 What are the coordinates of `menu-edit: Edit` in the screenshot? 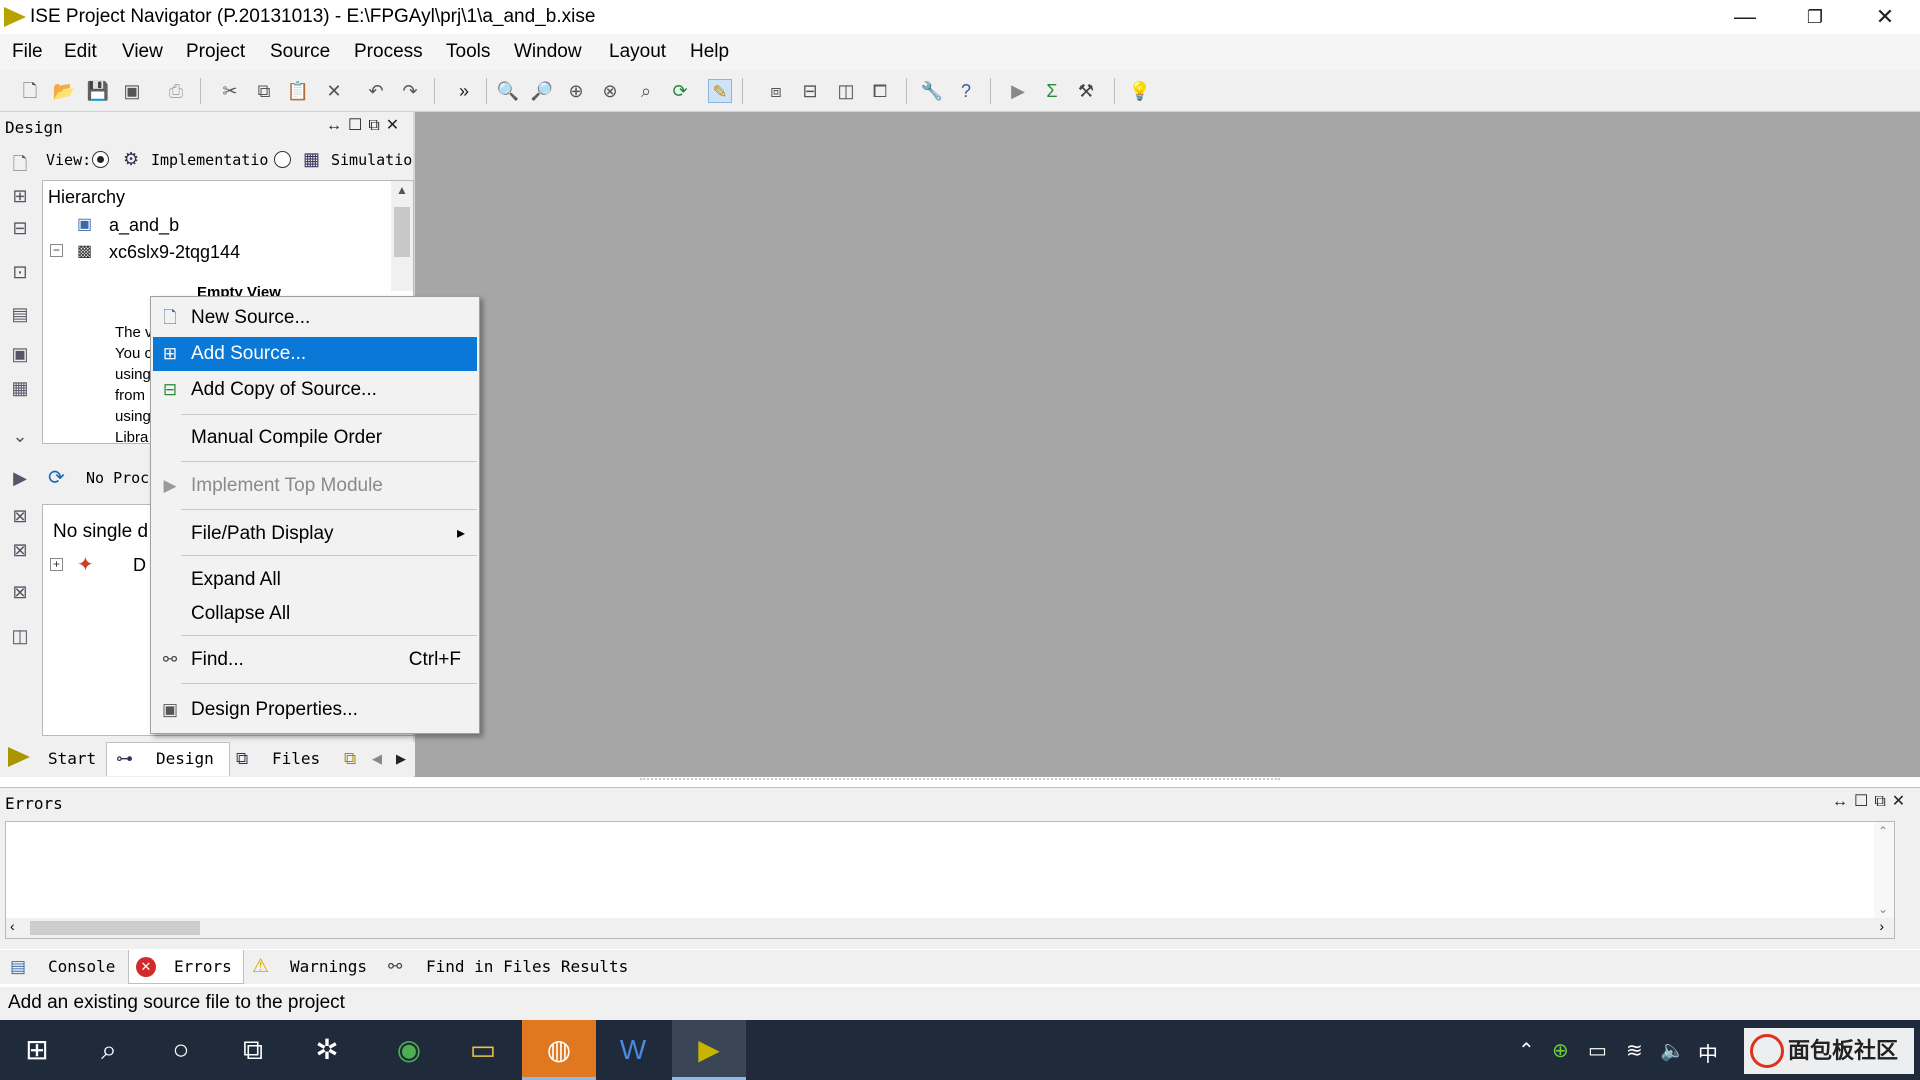 It's located at (80, 48).